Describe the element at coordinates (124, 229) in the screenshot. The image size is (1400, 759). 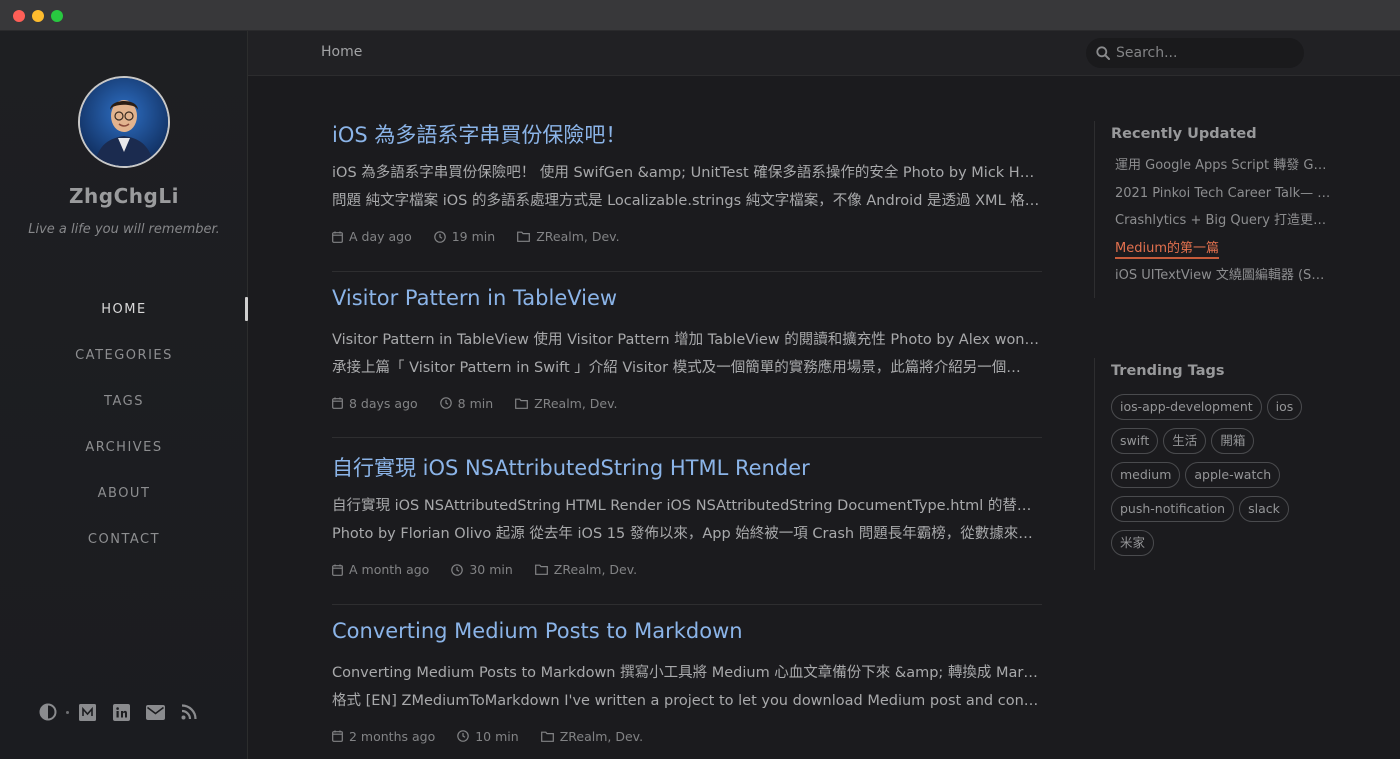
I see `site-subtitle: Live a life you will remember.` at that location.